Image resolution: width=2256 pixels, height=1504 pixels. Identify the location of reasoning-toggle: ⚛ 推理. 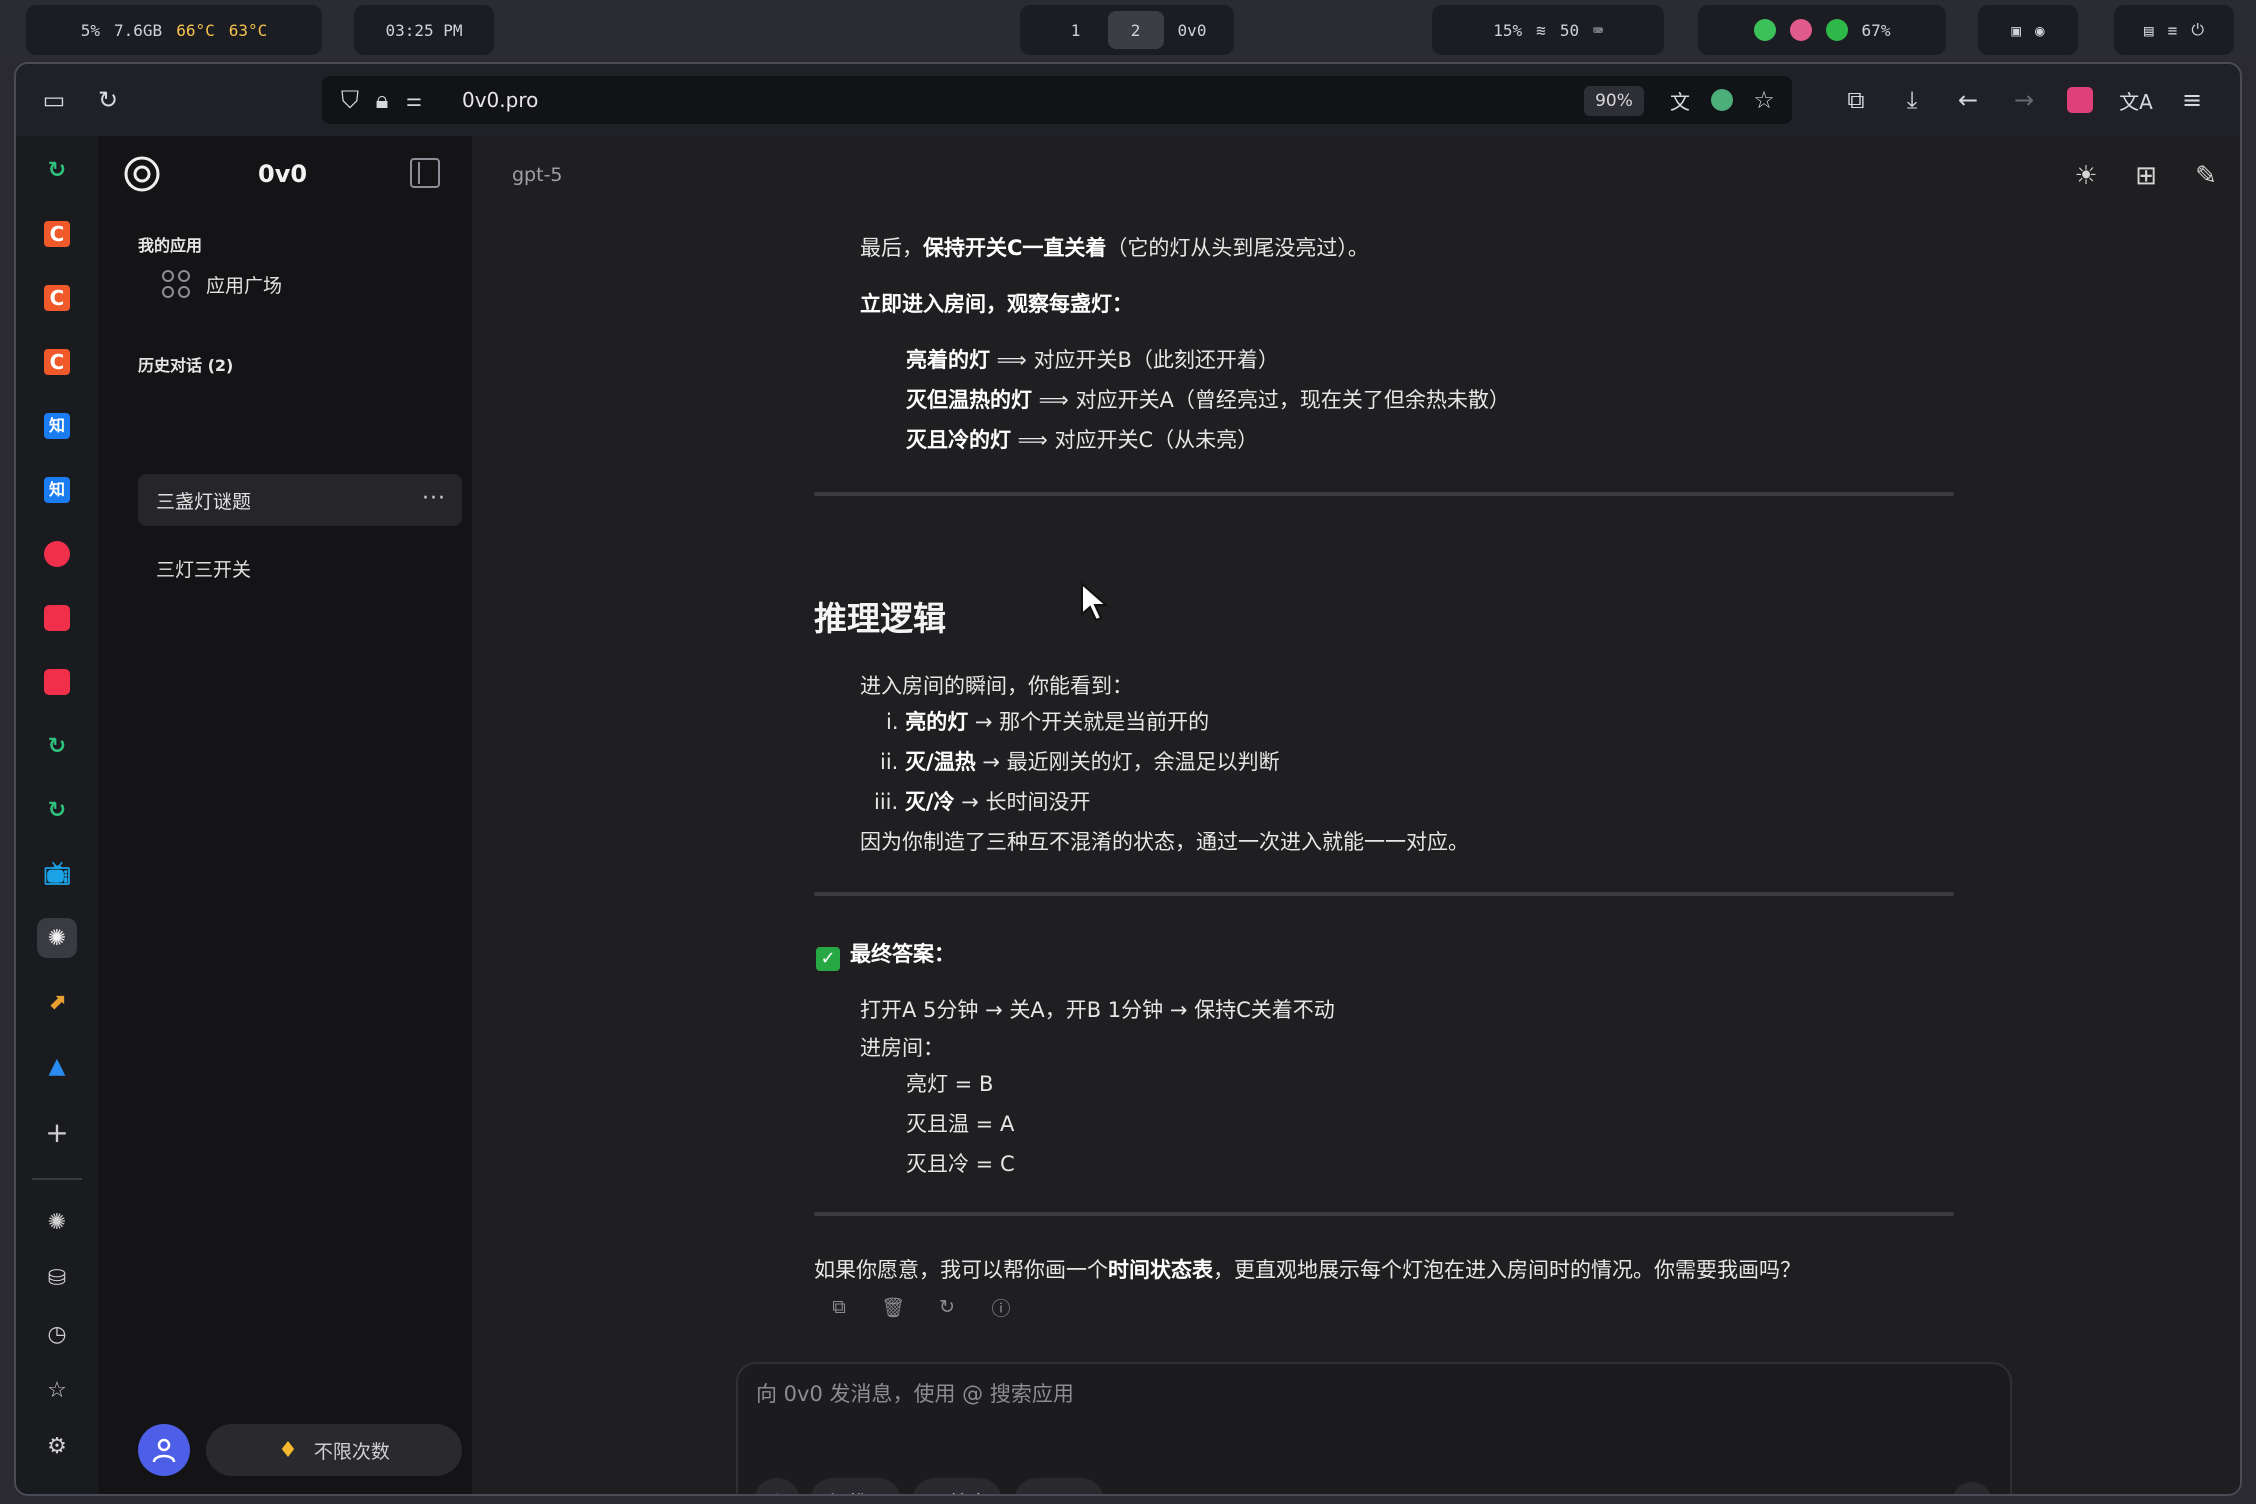
(856, 1486).